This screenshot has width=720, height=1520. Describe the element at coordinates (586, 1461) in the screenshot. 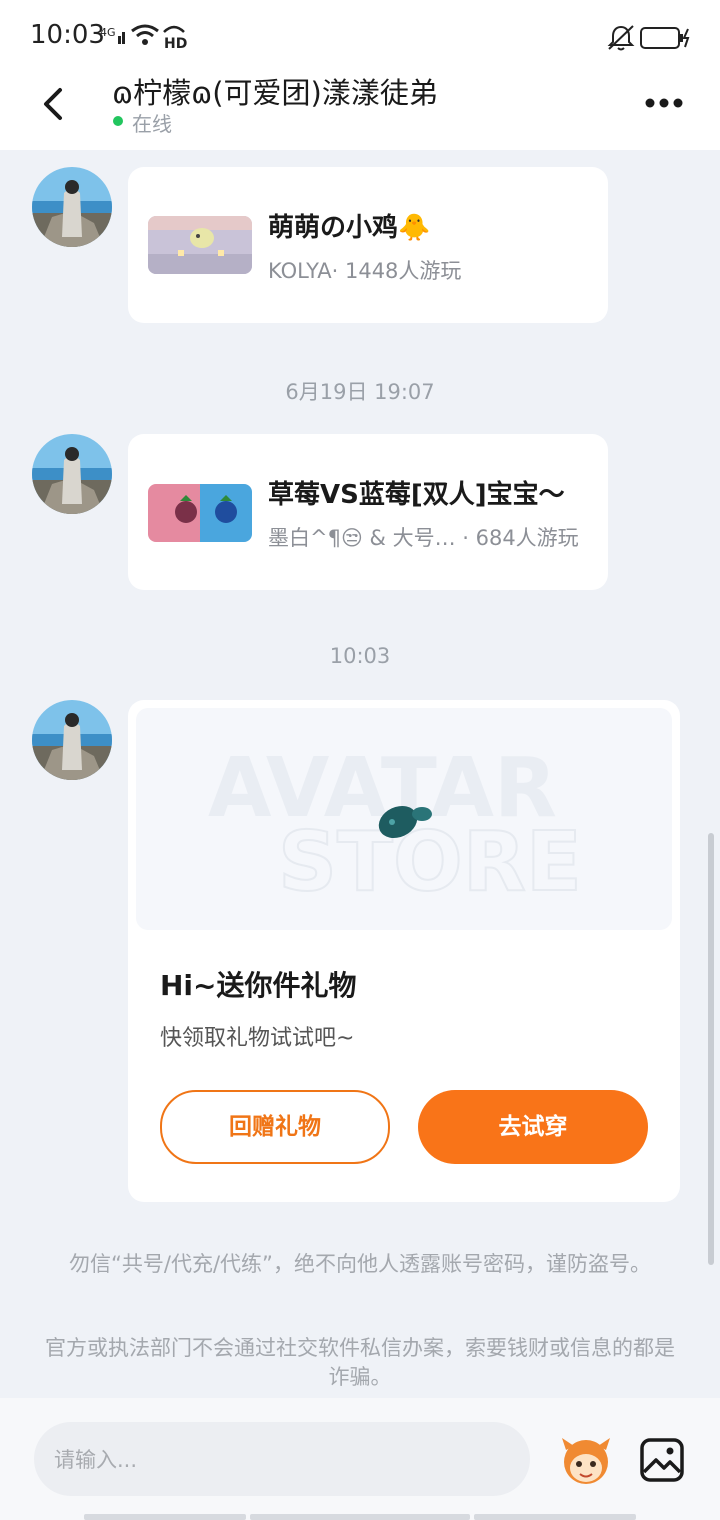

I see `emoji-sticker-icon` at that location.